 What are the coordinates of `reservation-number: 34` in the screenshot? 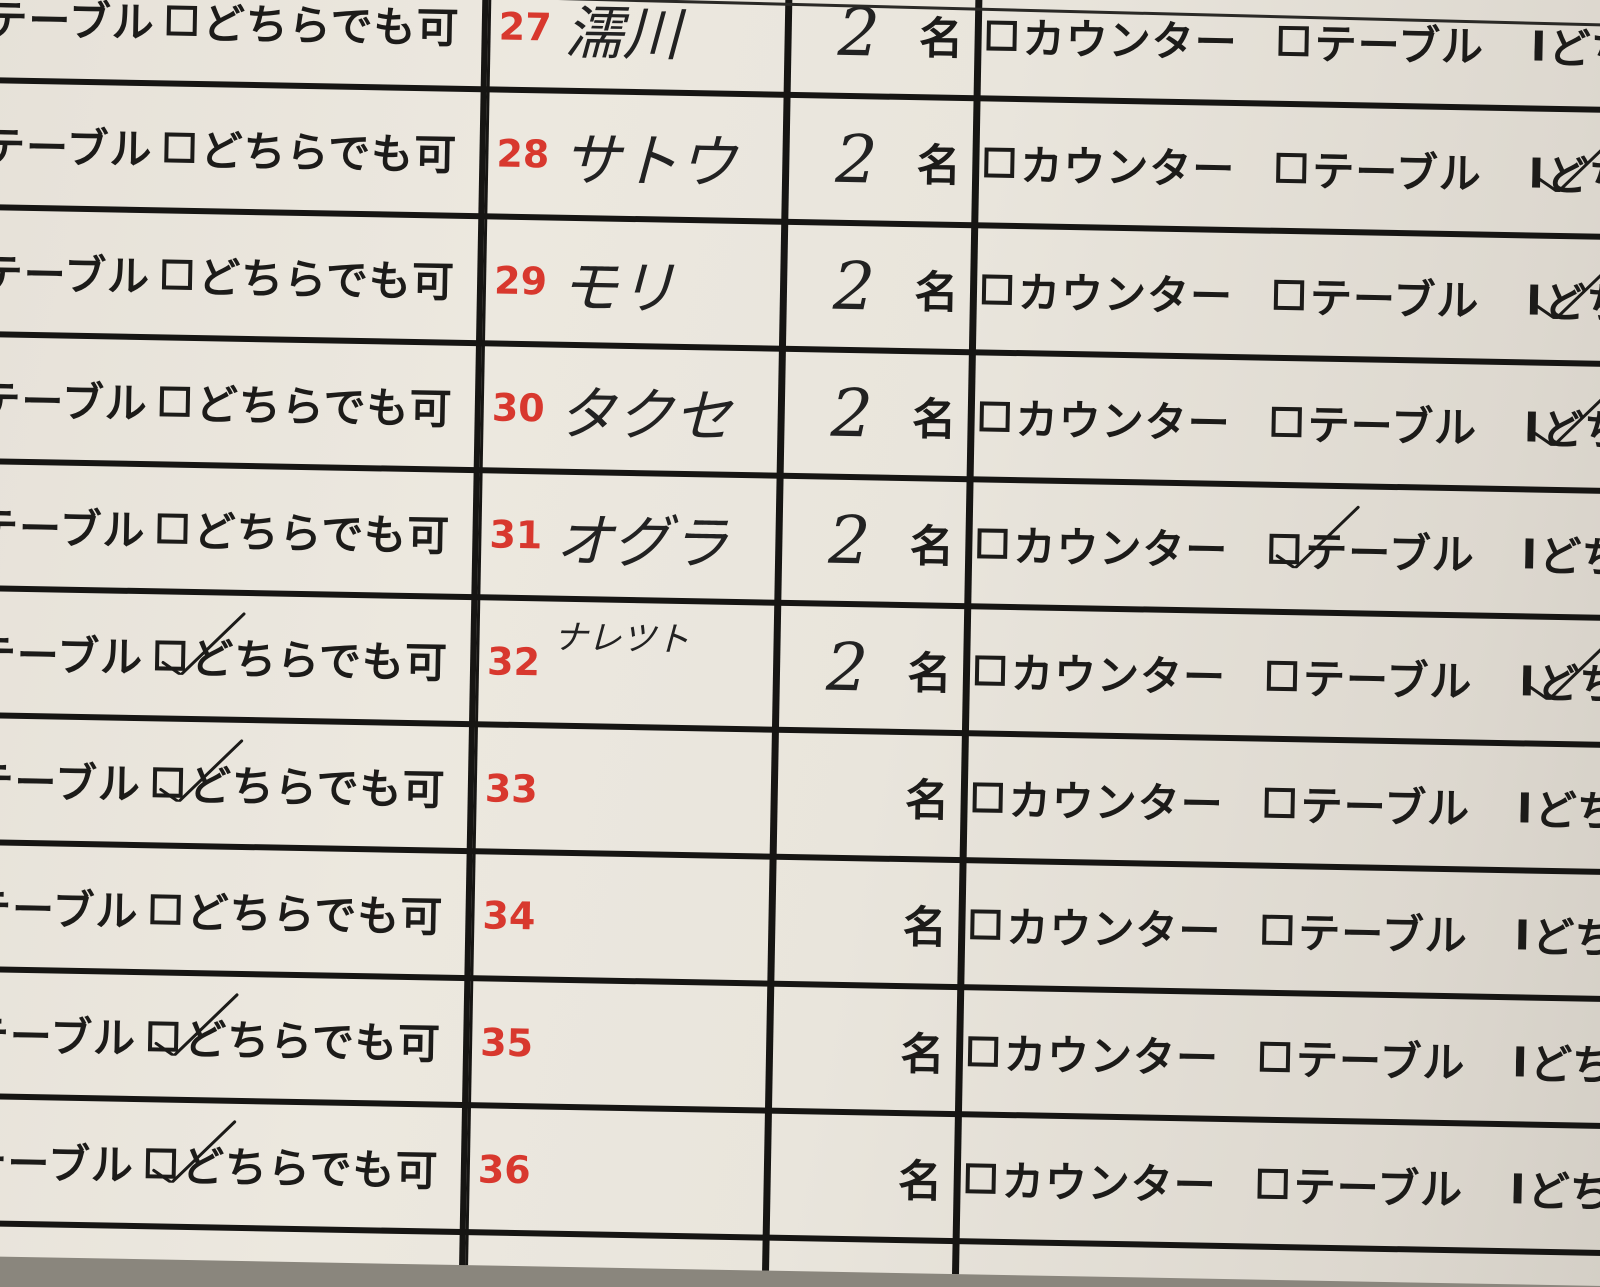 It's located at (509, 915).